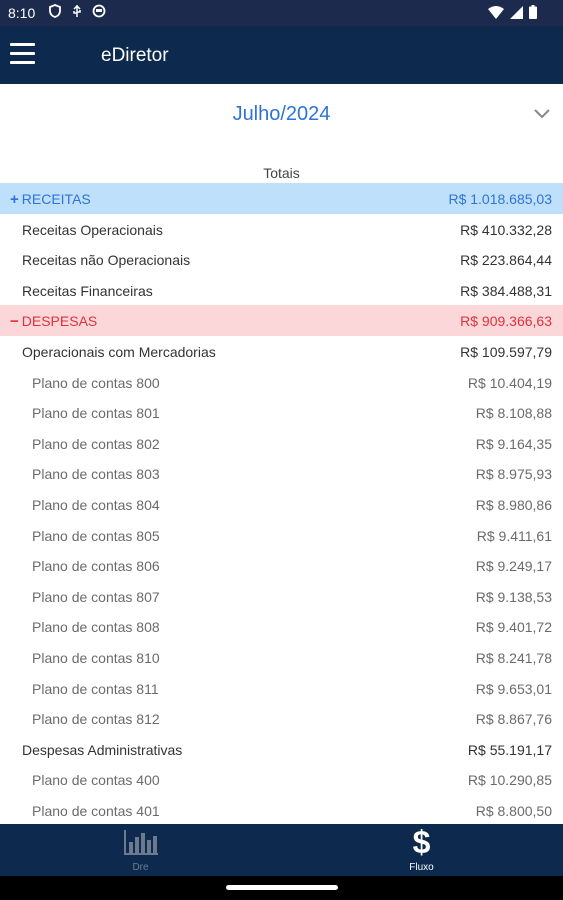  Describe the element at coordinates (514, 535) in the screenshot. I see `row-value: R$ 9.411,61` at that location.